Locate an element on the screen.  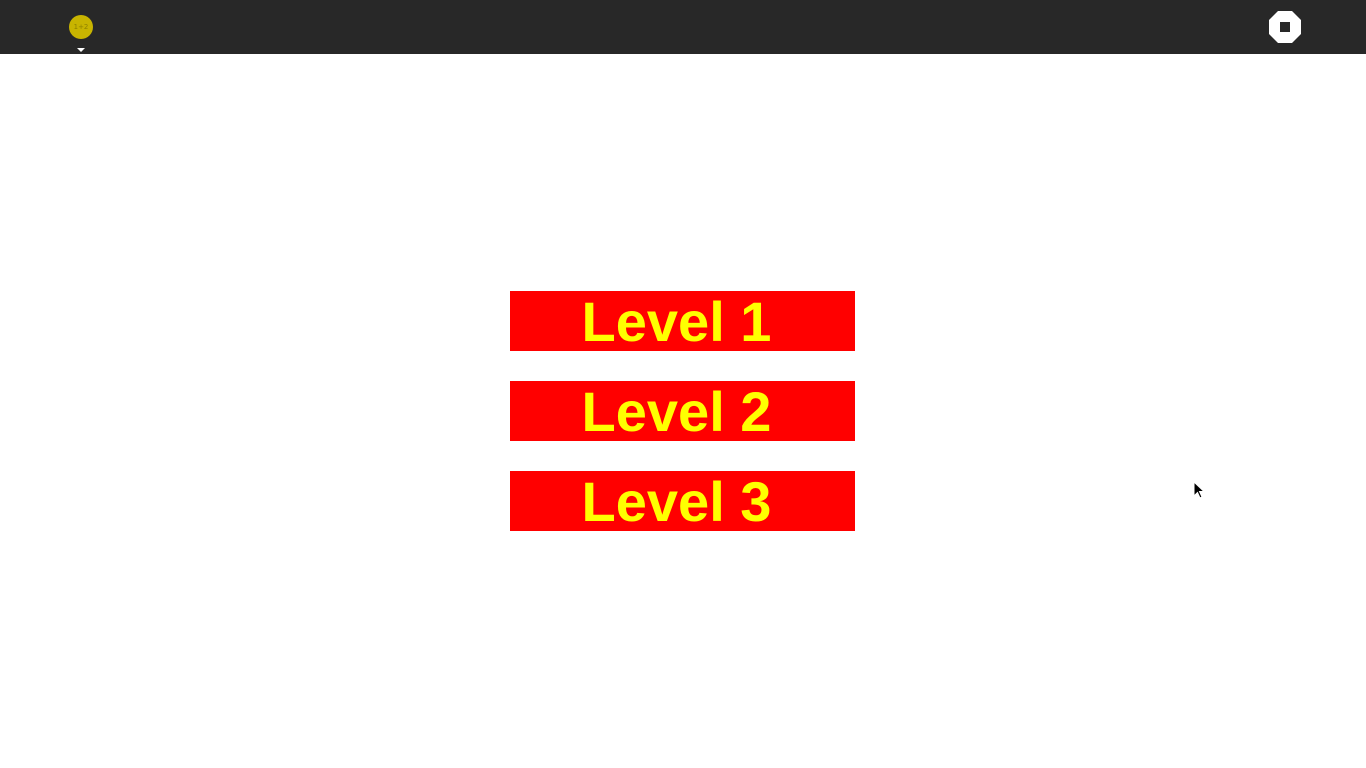
level-menu: Level 1 Level 2 Level 3 is located at coordinates (682, 426).